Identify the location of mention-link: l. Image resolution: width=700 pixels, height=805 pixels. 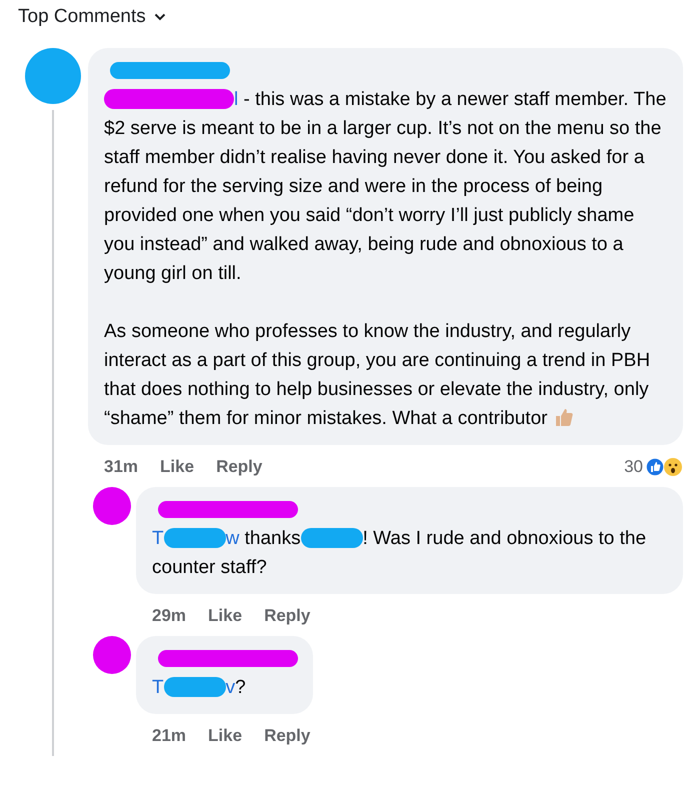
(236, 99).